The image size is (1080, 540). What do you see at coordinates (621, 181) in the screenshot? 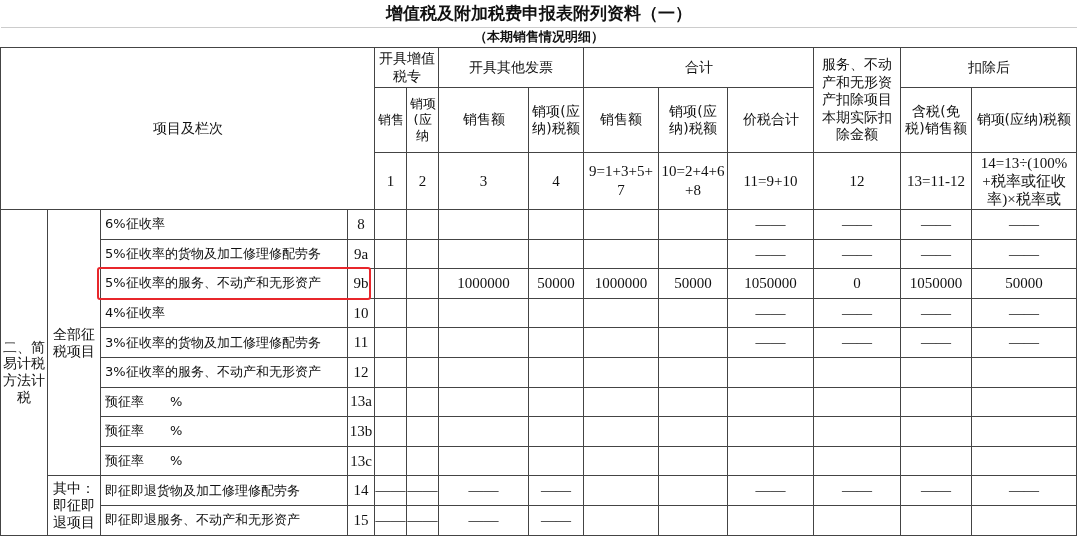
I see `column-number: 9=1+3+5+7` at bounding box center [621, 181].